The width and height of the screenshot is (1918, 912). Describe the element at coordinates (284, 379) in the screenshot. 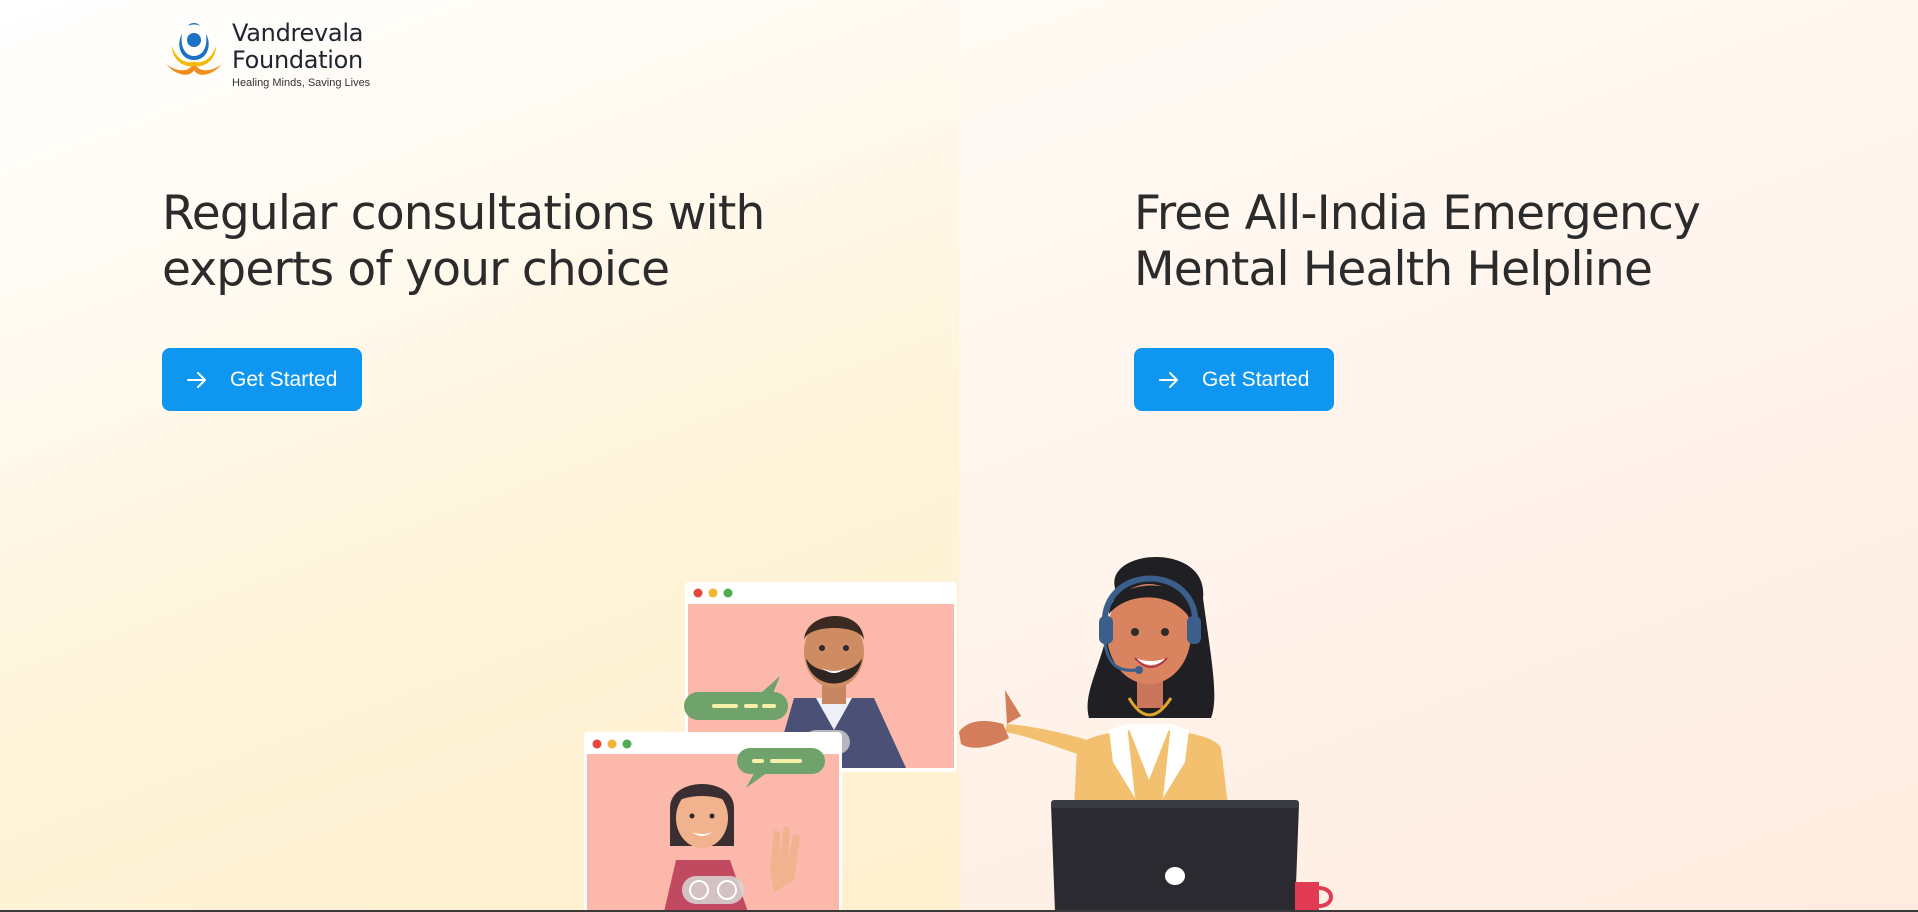

I see `consultation-get-started-label: Get Started` at that location.